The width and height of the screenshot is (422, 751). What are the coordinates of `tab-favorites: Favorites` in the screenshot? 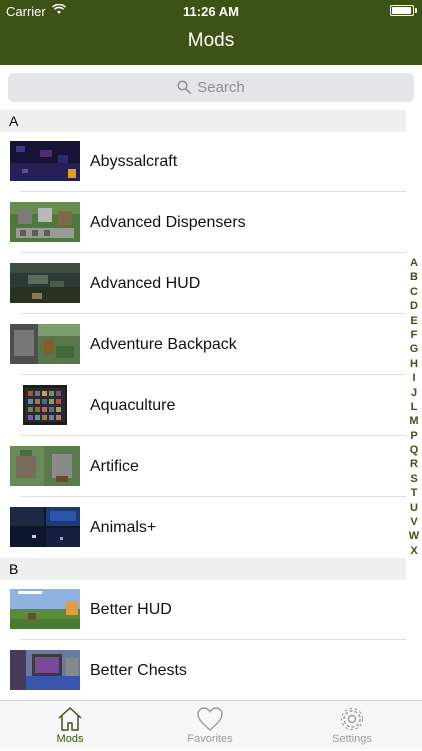 It's located at (210, 726).